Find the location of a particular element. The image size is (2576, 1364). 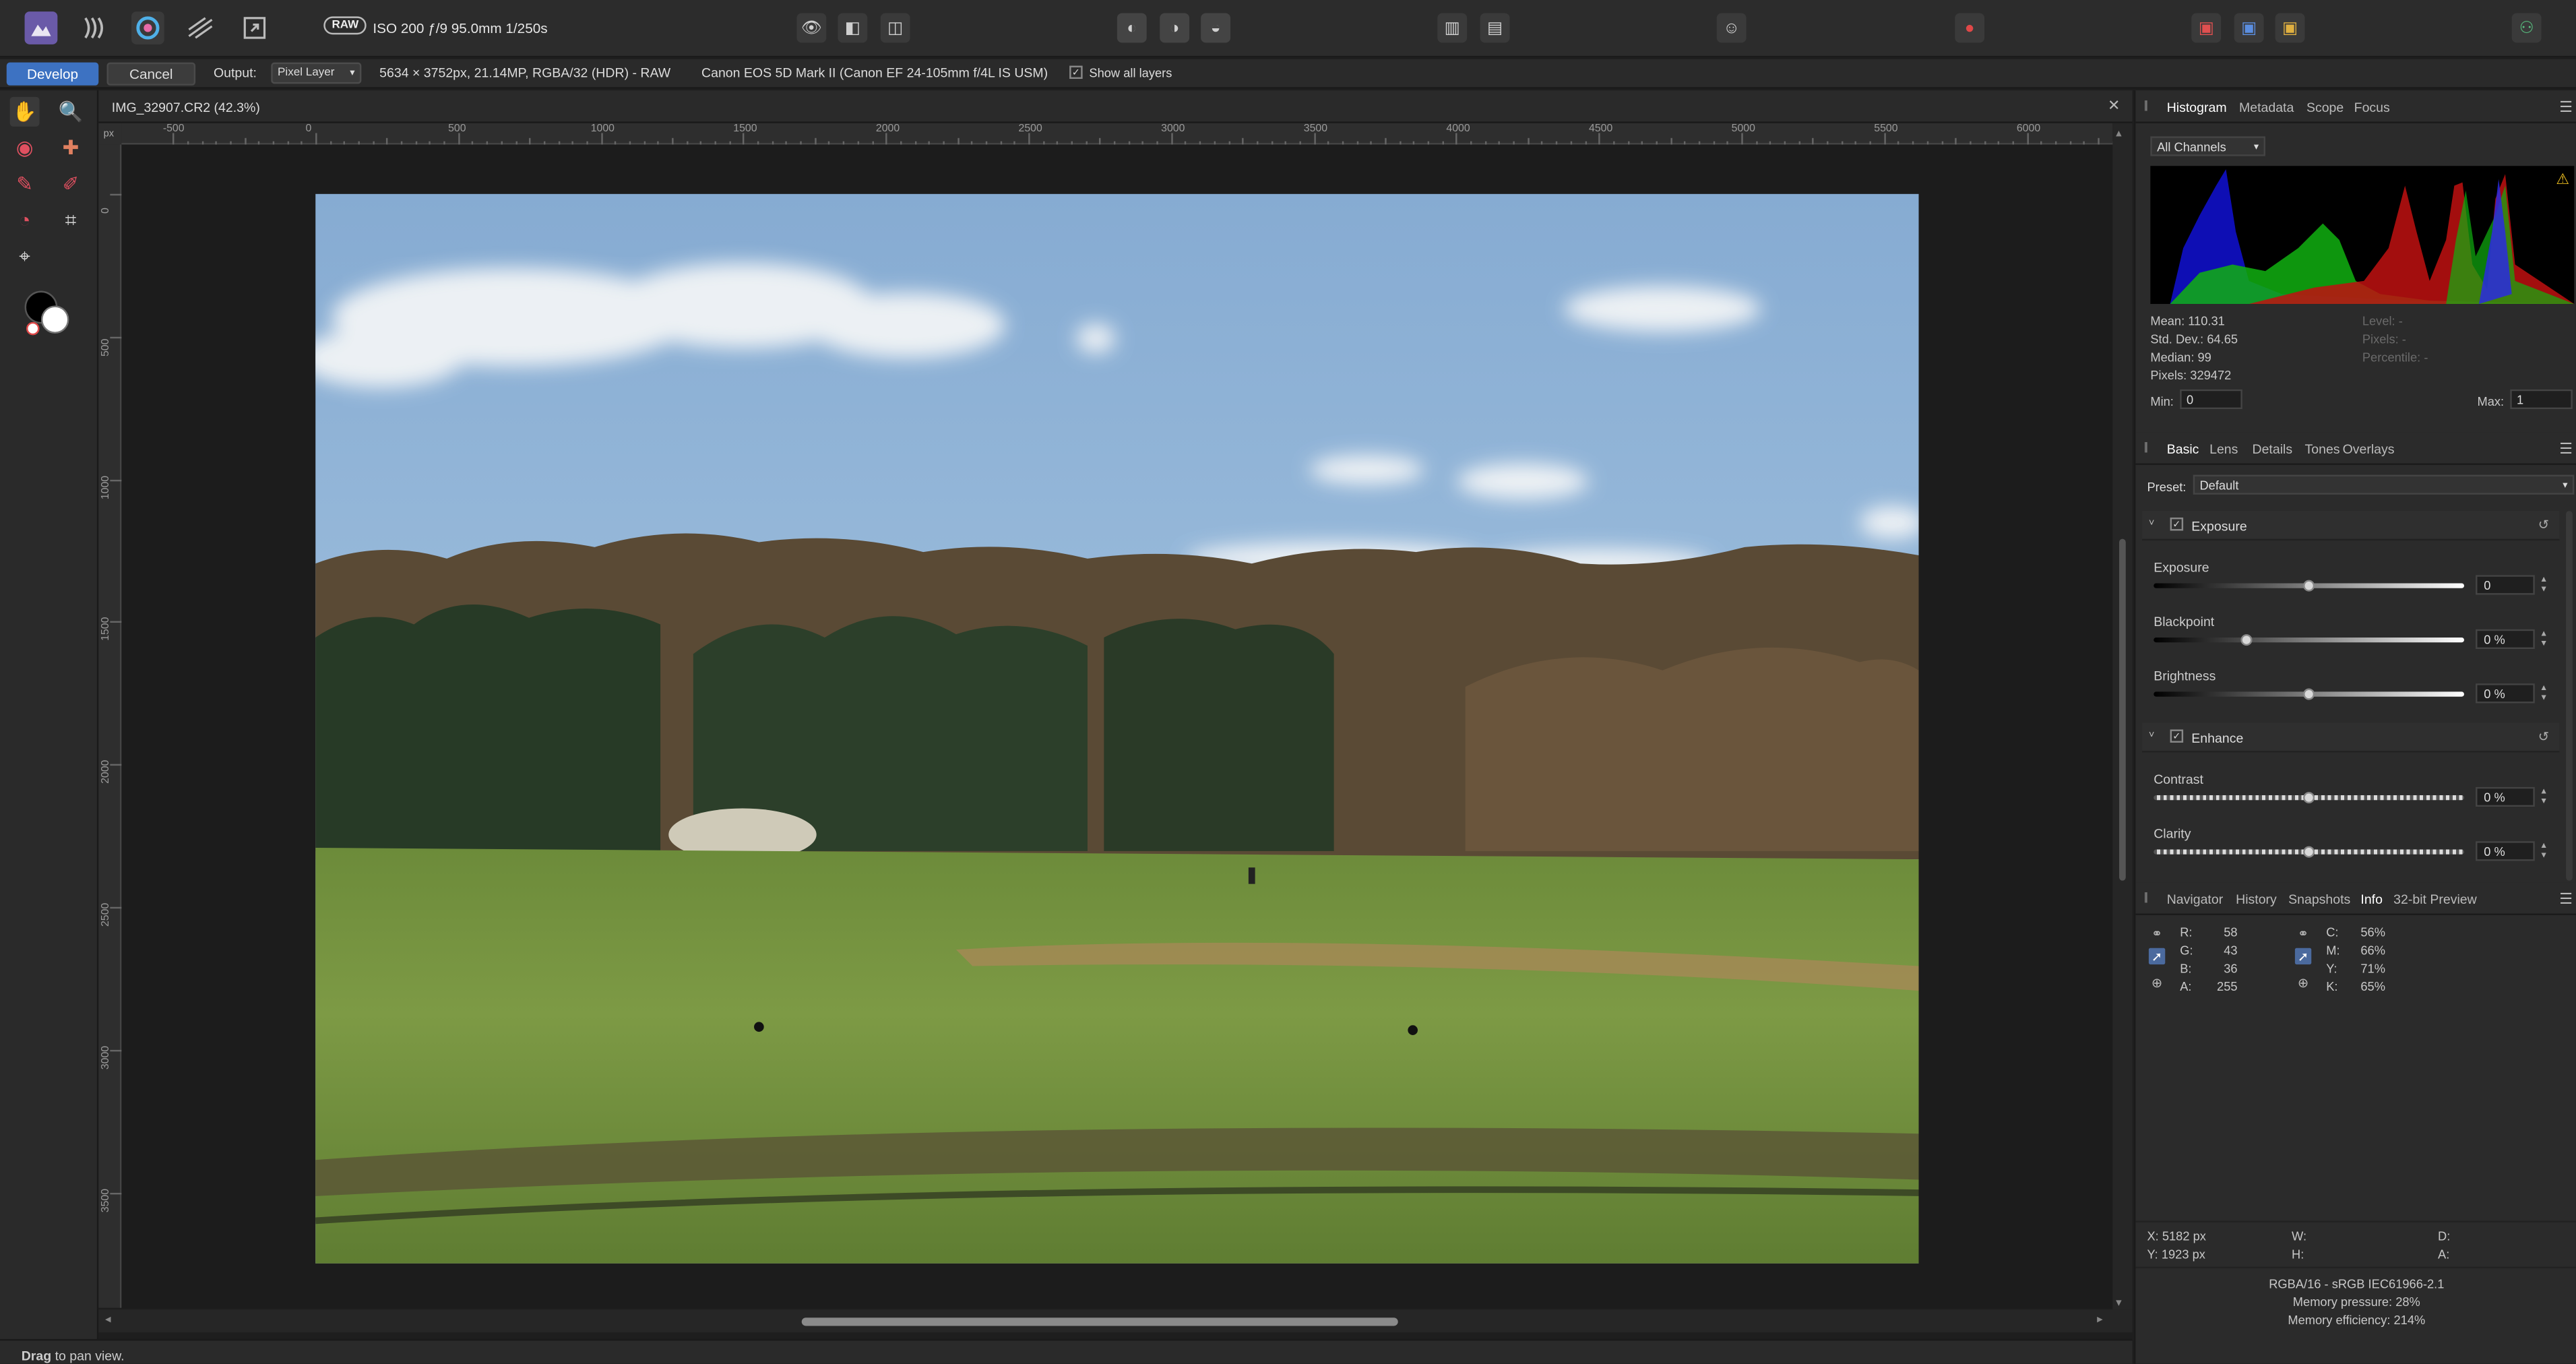

brightness-knob is located at coordinates (2308, 694).